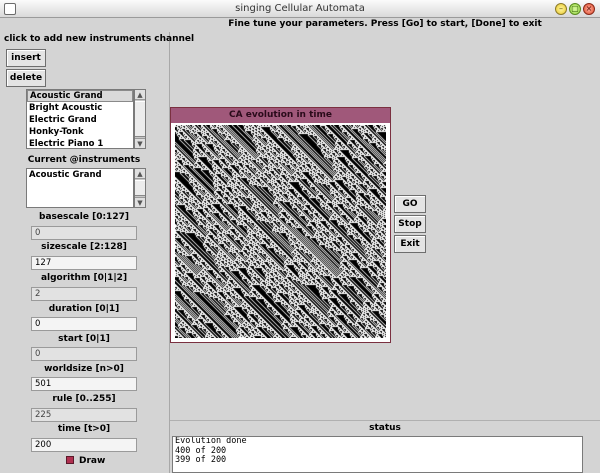 This screenshot has width=600, height=473. What do you see at coordinates (84, 294) in the screenshot?
I see `algorithm-input: 2` at bounding box center [84, 294].